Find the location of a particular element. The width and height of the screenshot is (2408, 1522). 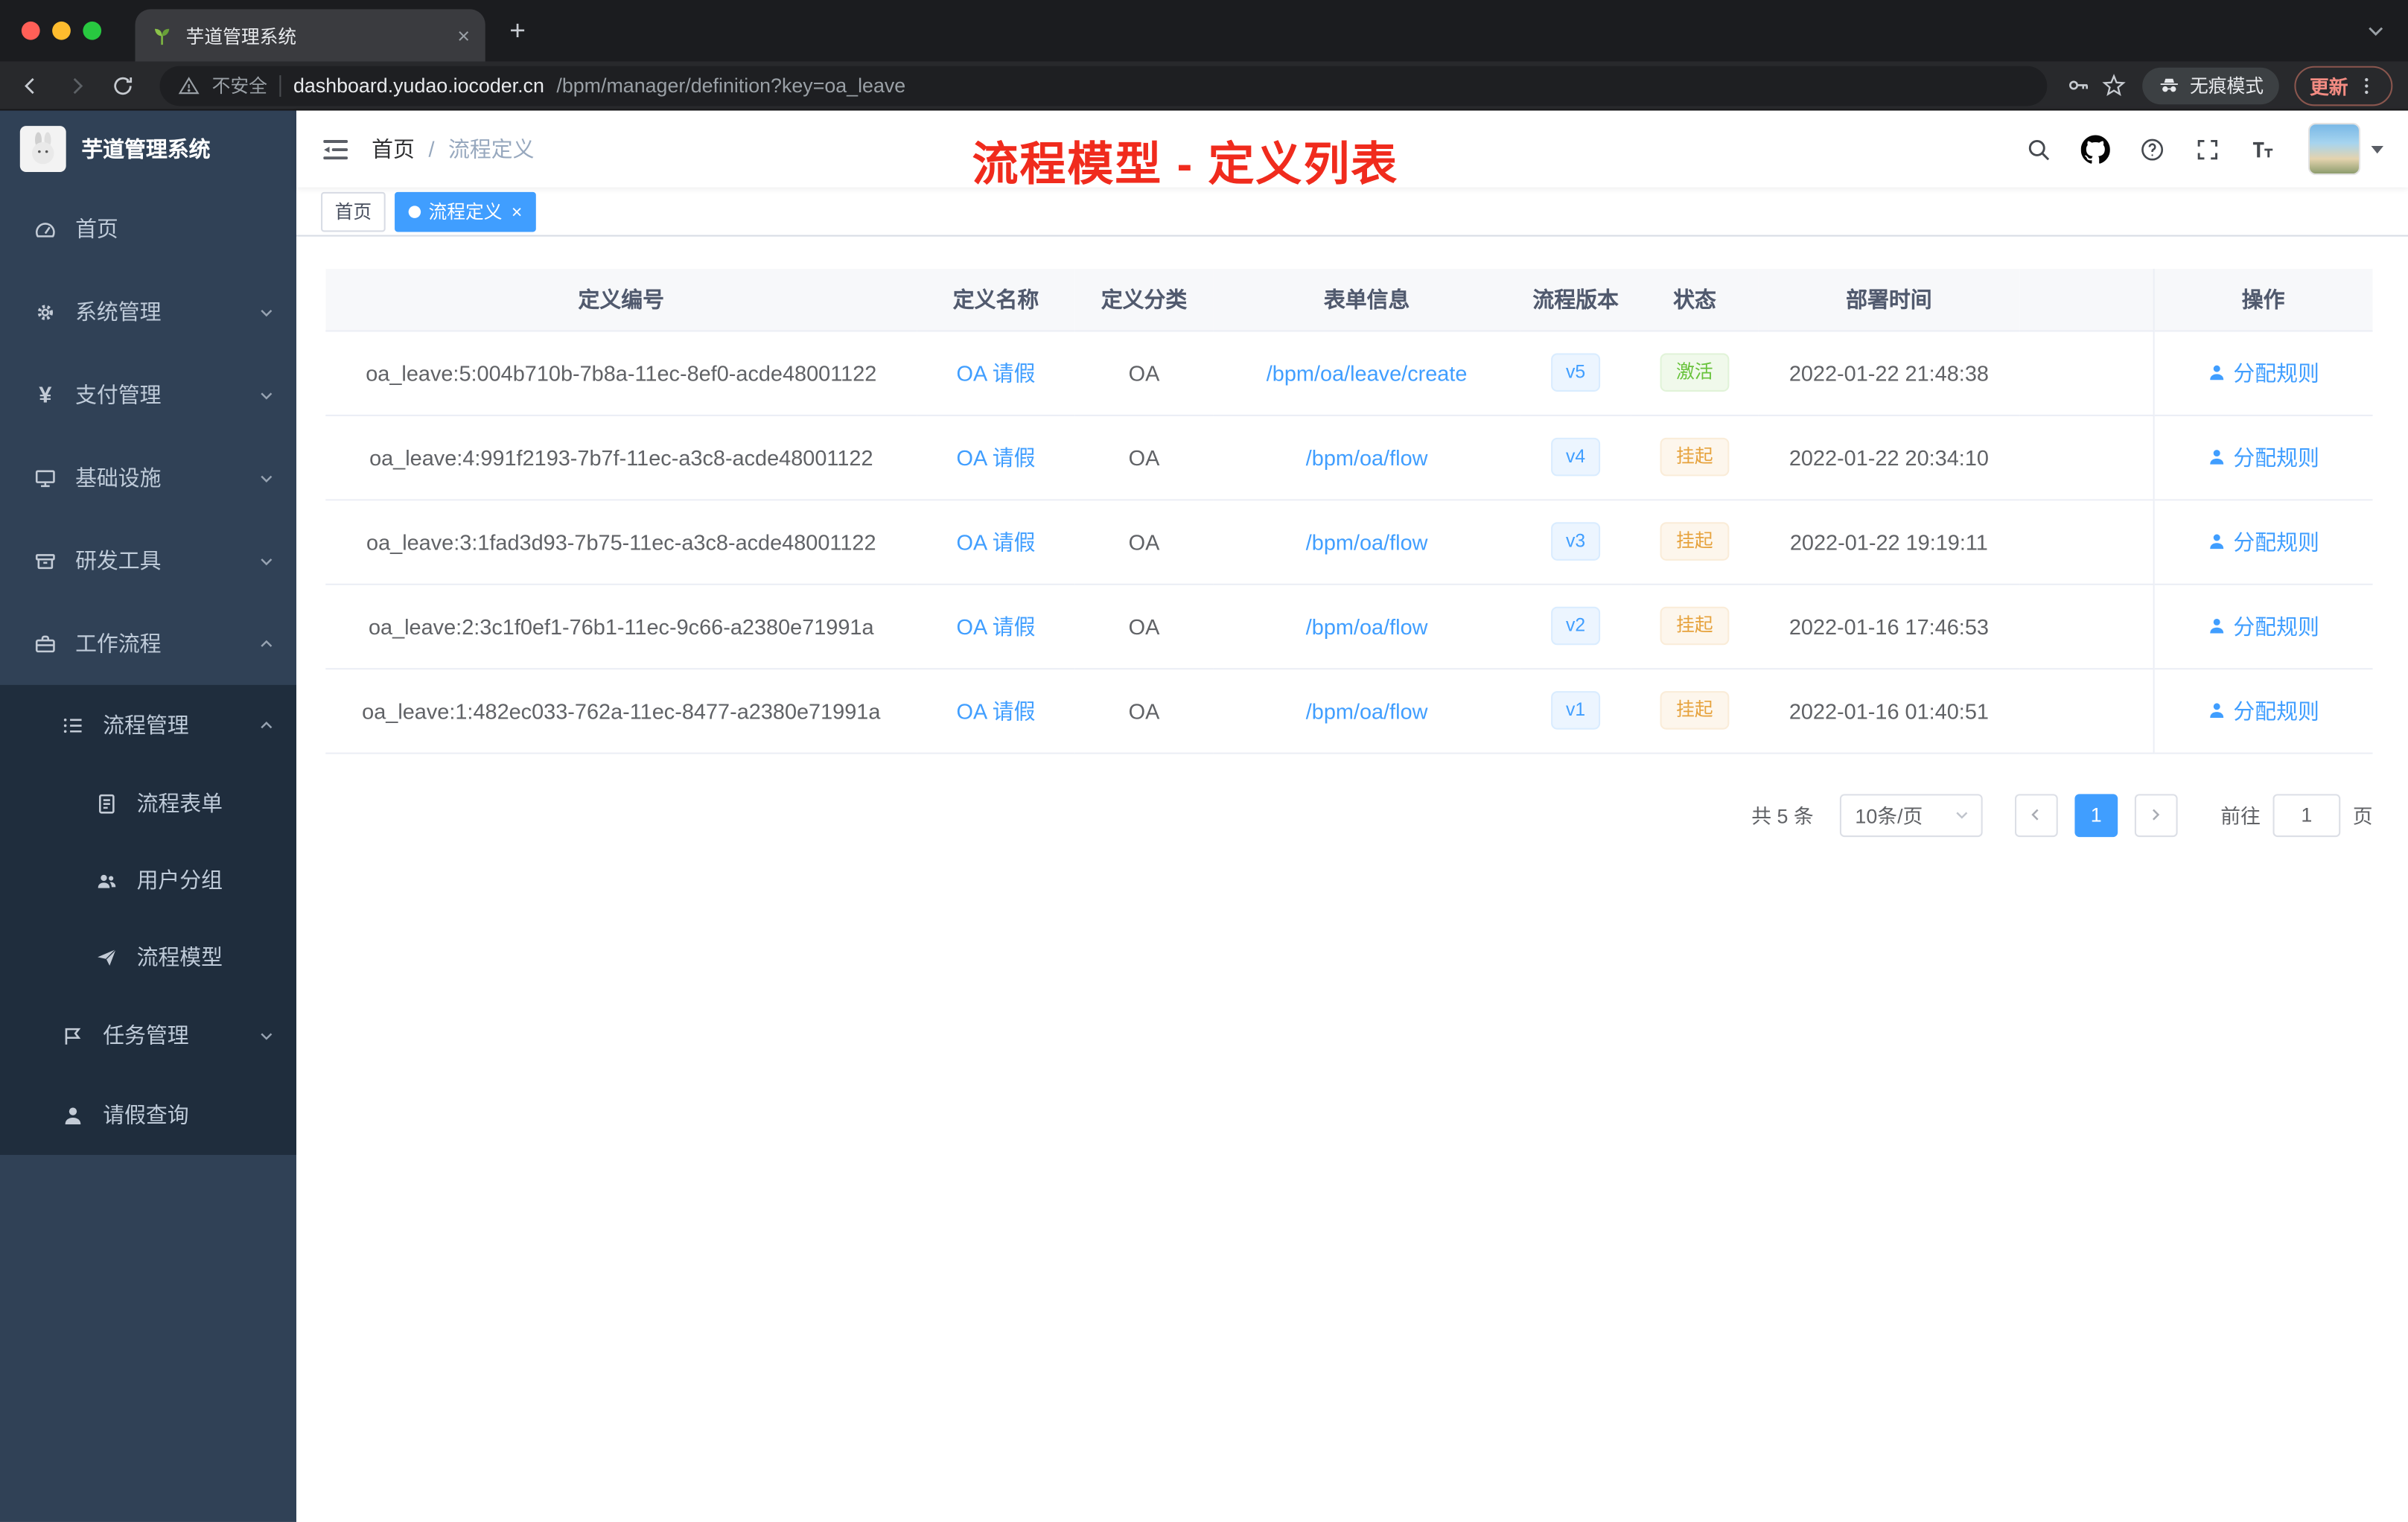

sidebar-logo: 芋道管理系统 is located at coordinates (148, 149).